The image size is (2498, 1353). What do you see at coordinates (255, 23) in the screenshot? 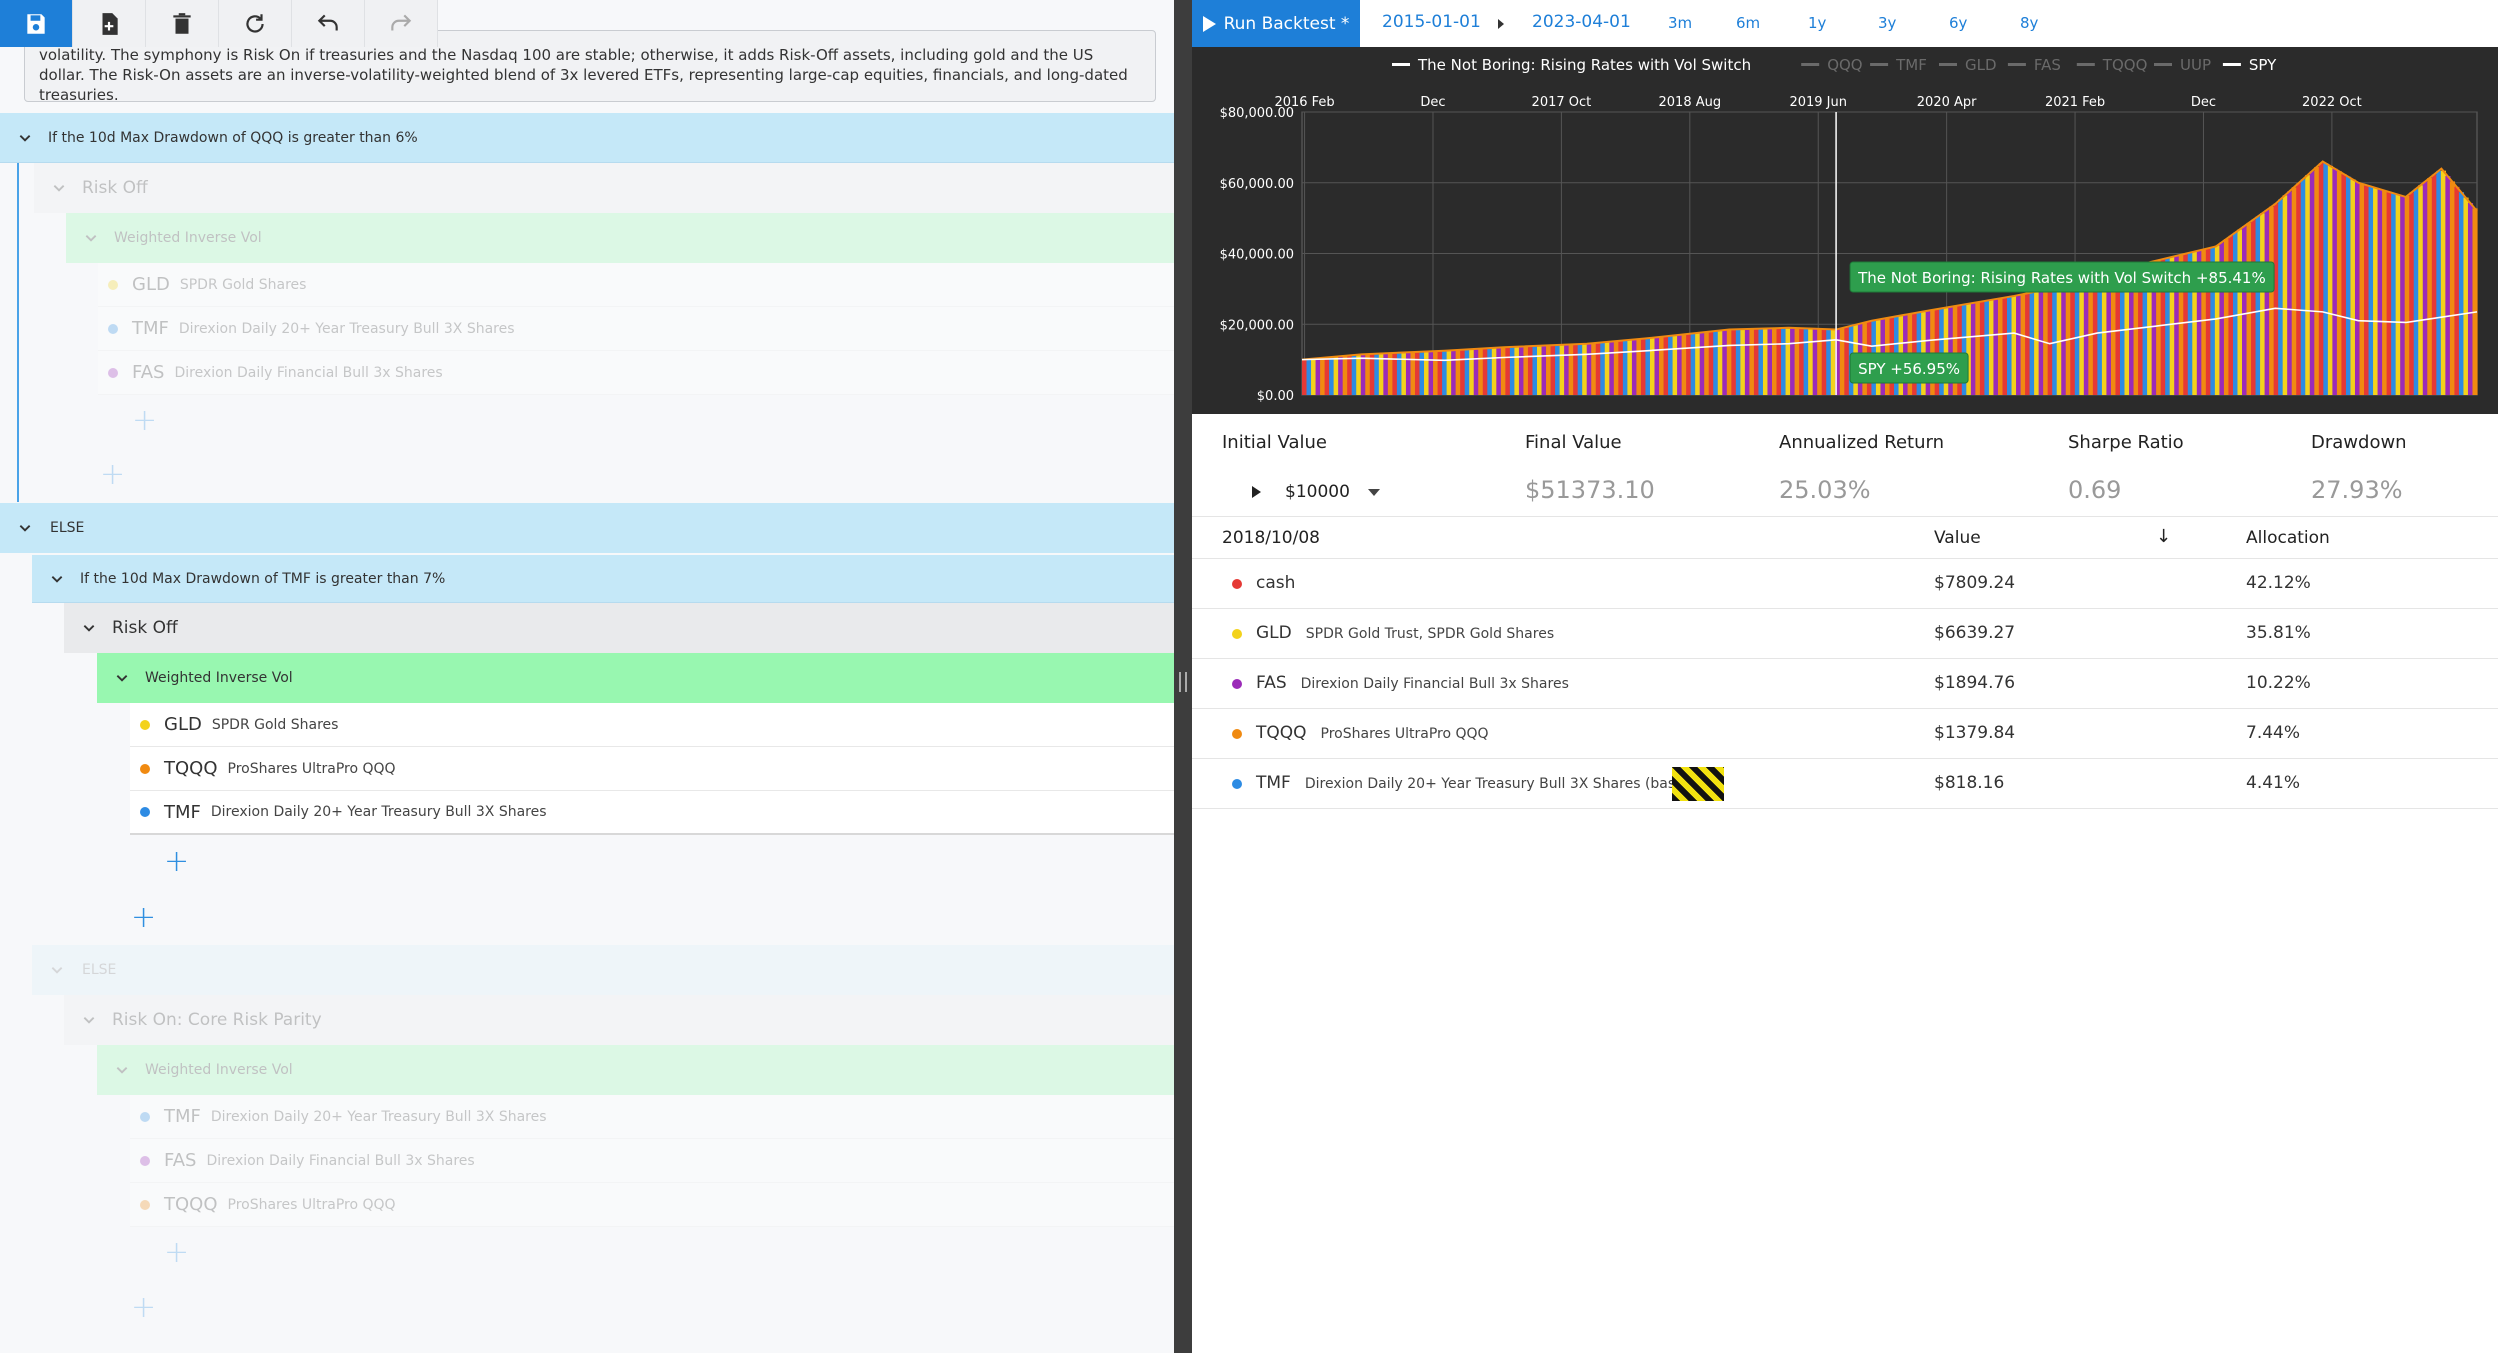
I see `refresh-button` at bounding box center [255, 23].